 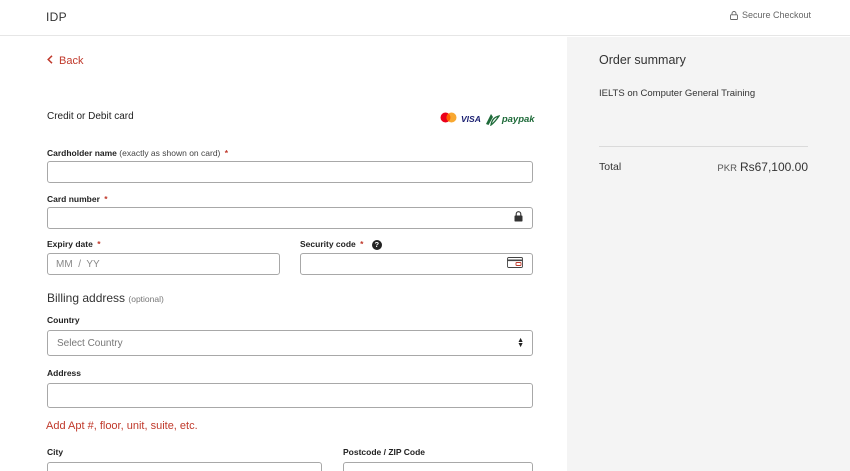 I want to click on visa-logo: VISA, so click(x=471, y=119).